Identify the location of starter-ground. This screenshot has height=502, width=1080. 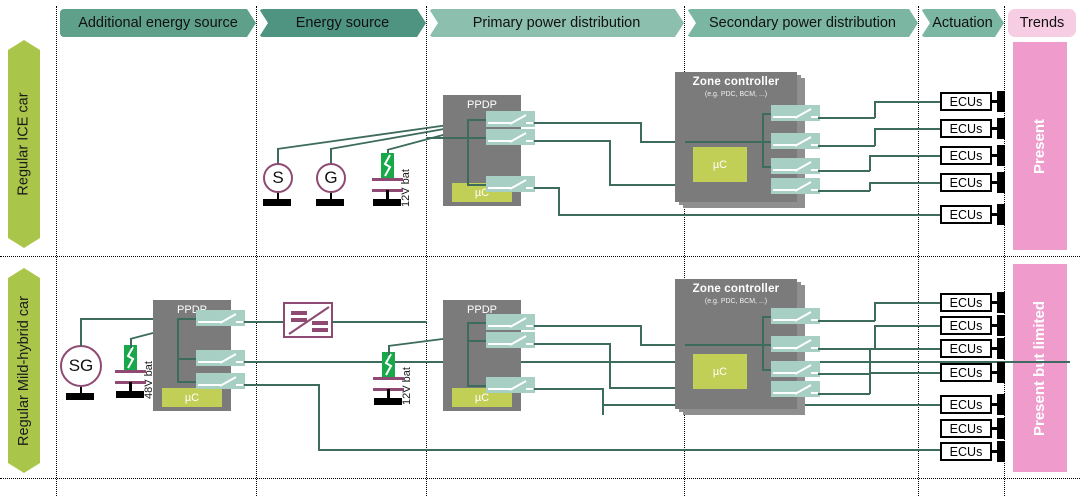
(277, 202).